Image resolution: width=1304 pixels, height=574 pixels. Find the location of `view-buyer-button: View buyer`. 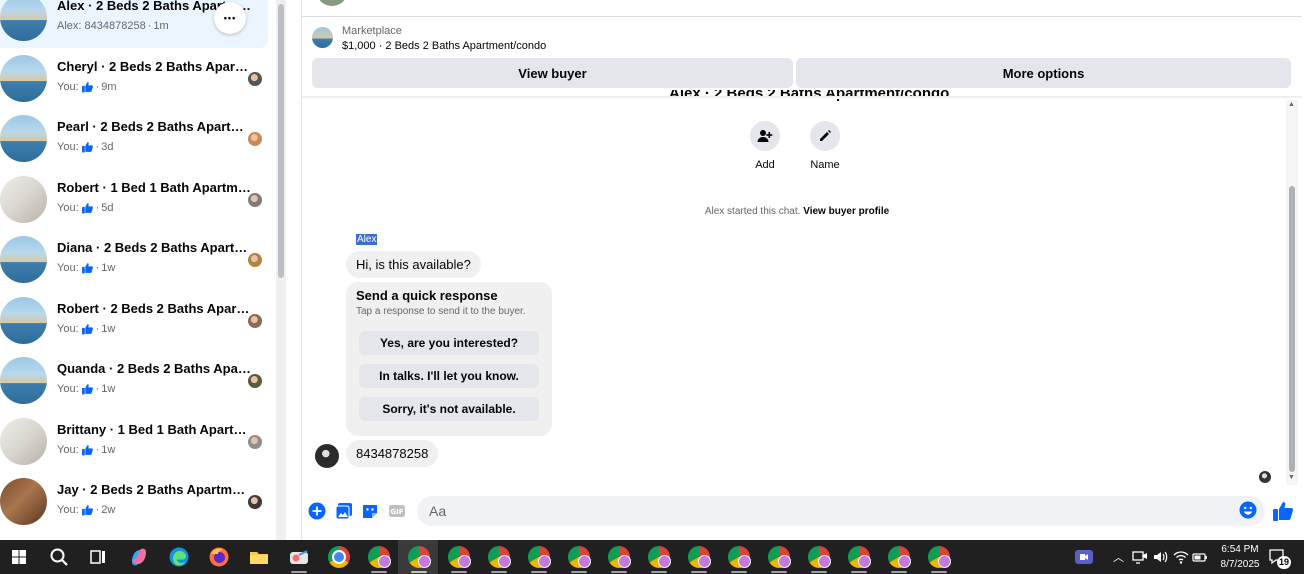

view-buyer-button: View buyer is located at coordinates (552, 73).